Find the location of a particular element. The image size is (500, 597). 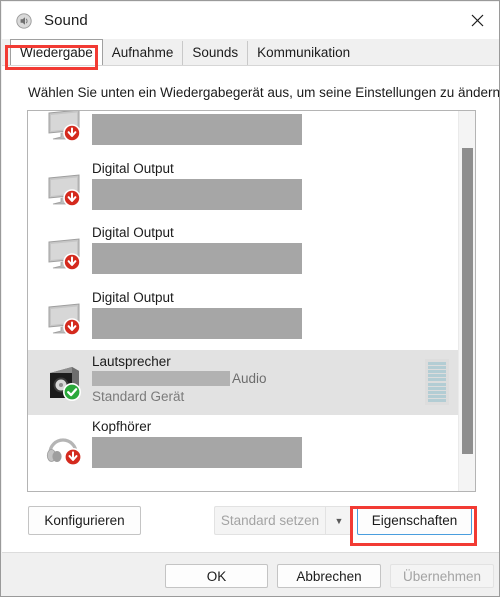

tab-aufnahme: Aufnahme is located at coordinates (142, 53).